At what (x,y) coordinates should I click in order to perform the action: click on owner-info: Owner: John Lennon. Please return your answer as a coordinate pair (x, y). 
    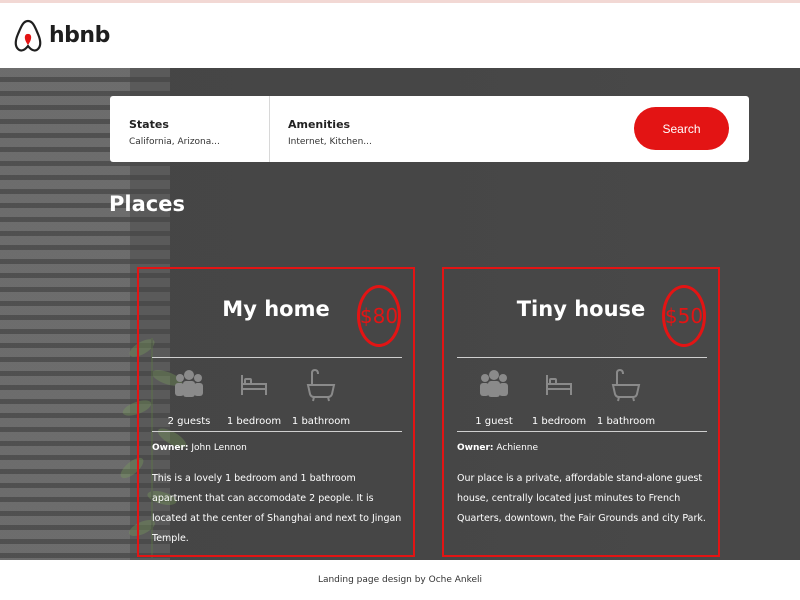
    Looking at the image, I should click on (199, 448).